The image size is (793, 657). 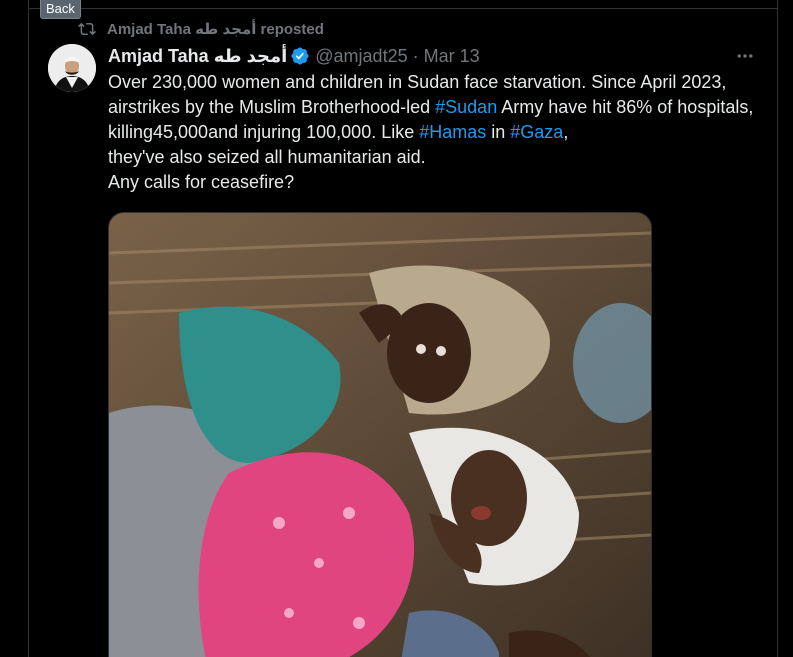 I want to click on author-avatar, so click(x=72, y=68).